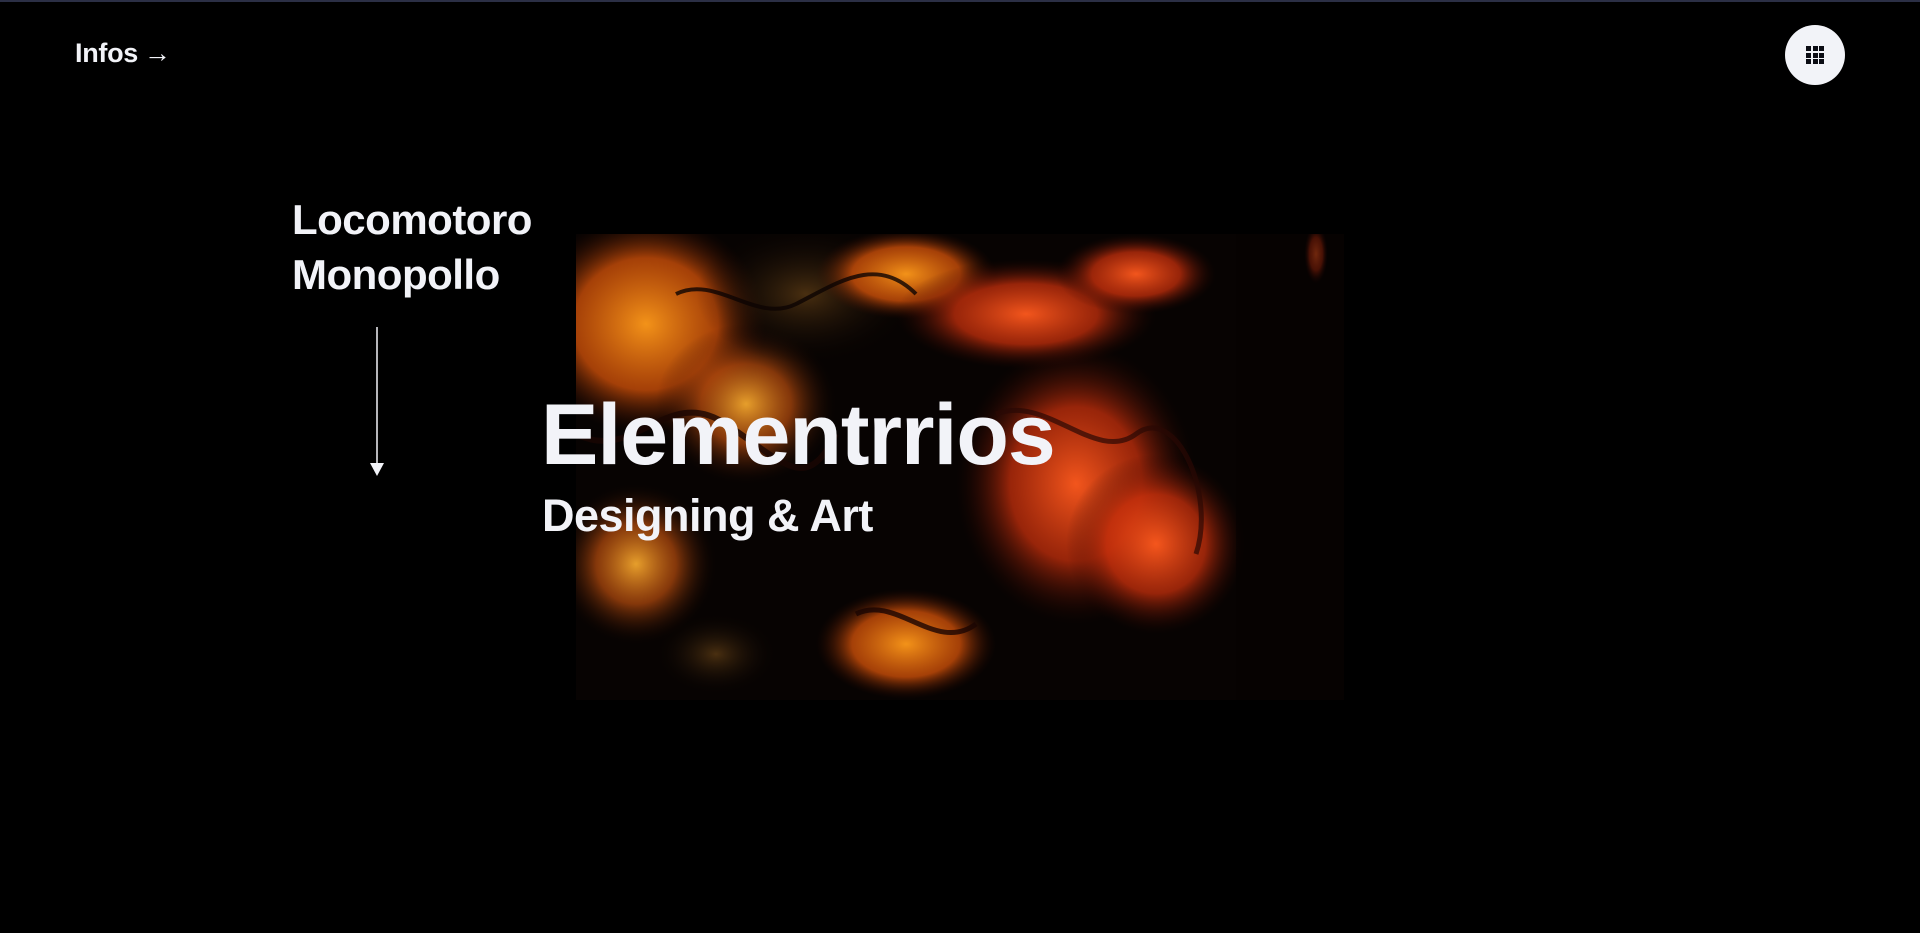 The height and width of the screenshot is (933, 1920). What do you see at coordinates (412, 219) in the screenshot?
I see `side-title-line1: Locomotoro` at bounding box center [412, 219].